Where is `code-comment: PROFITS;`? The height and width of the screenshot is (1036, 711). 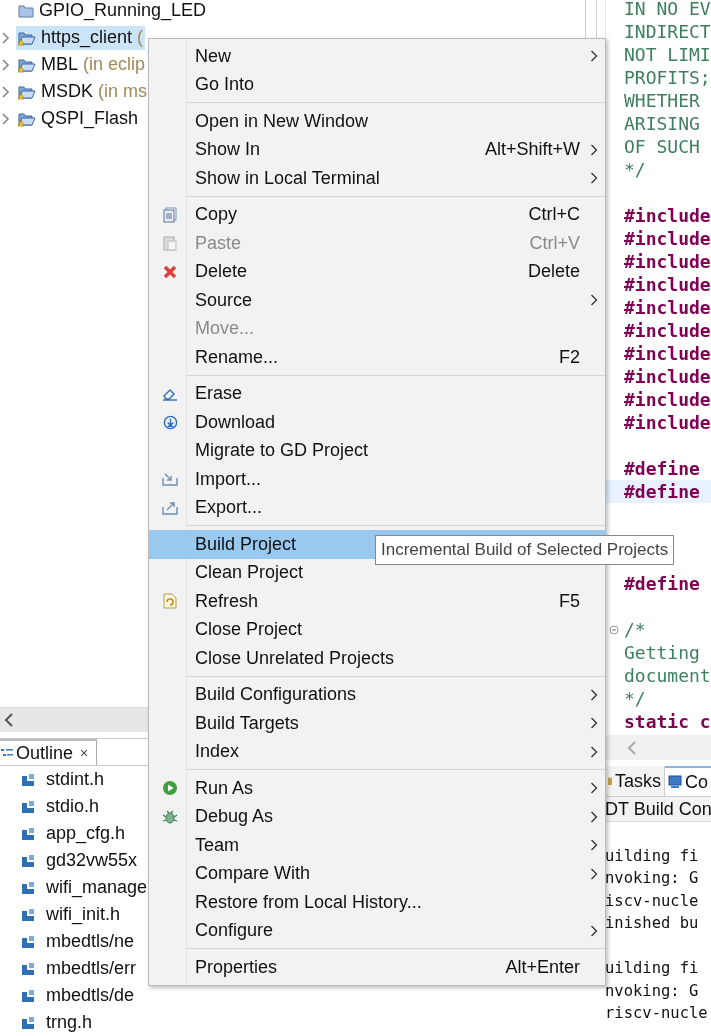
code-comment: PROFITS; is located at coordinates (667, 77).